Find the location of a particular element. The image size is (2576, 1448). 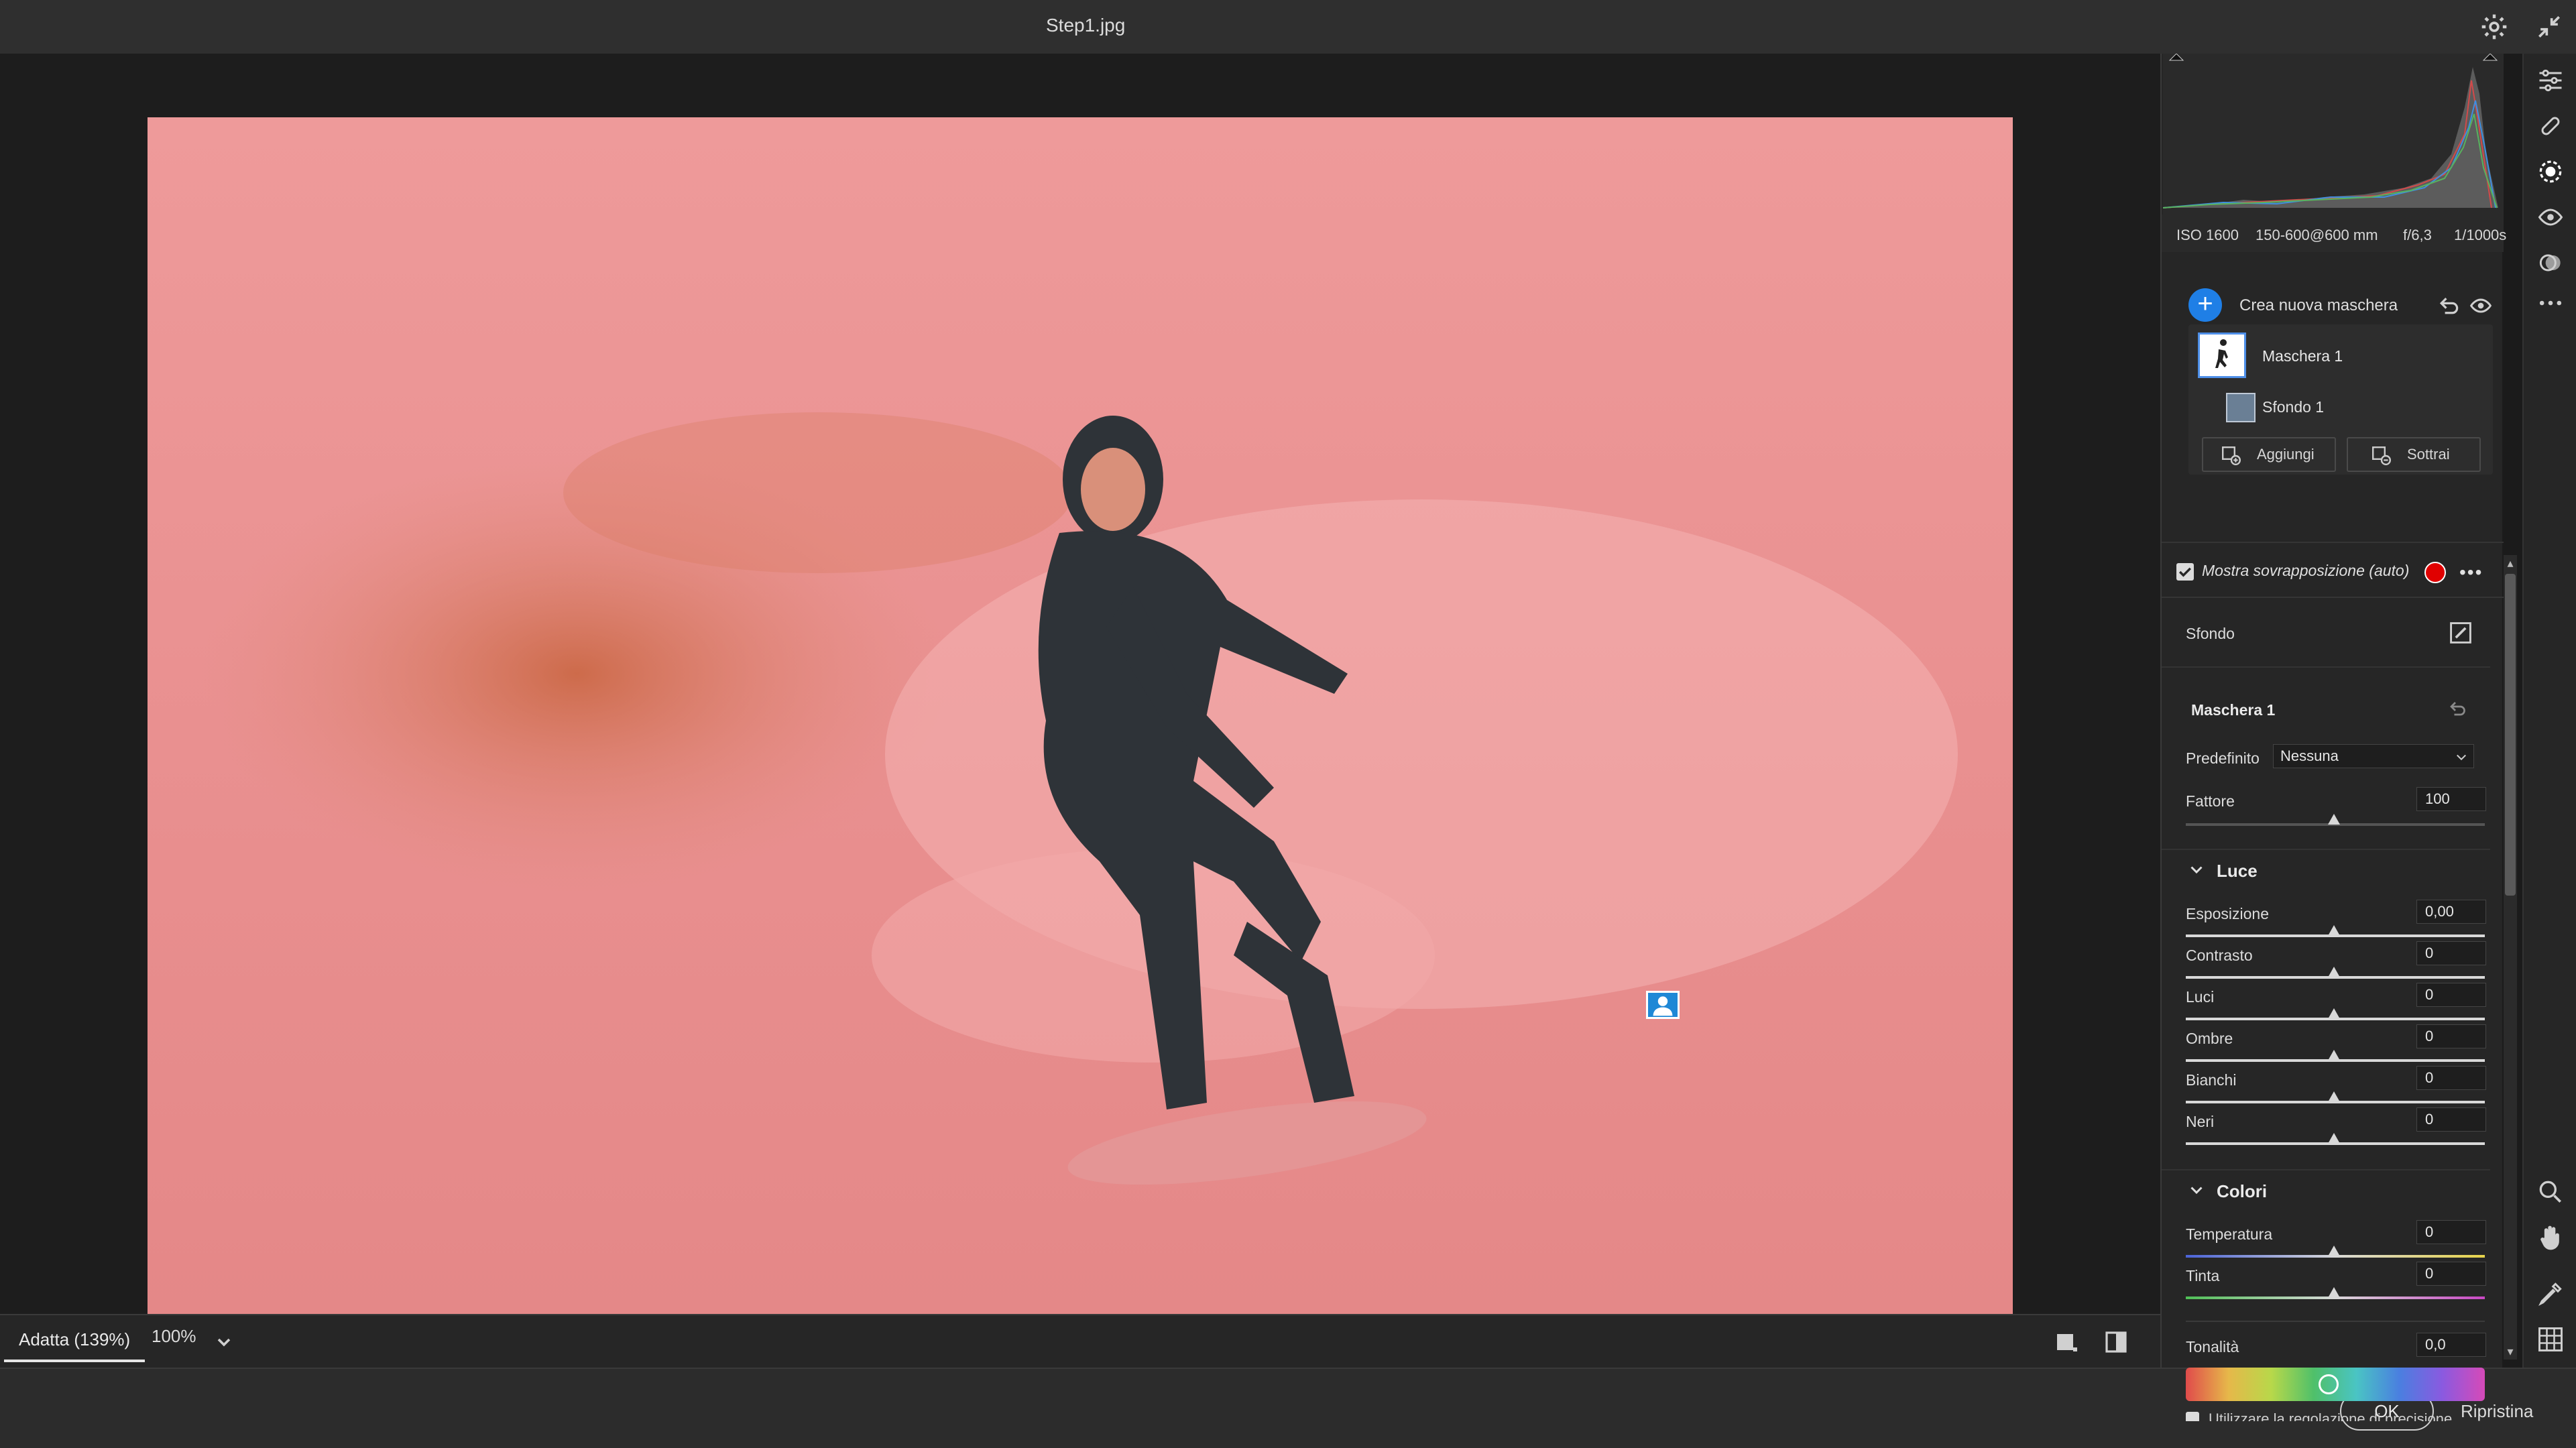

split-view-icon is located at coordinates (2116, 1342).